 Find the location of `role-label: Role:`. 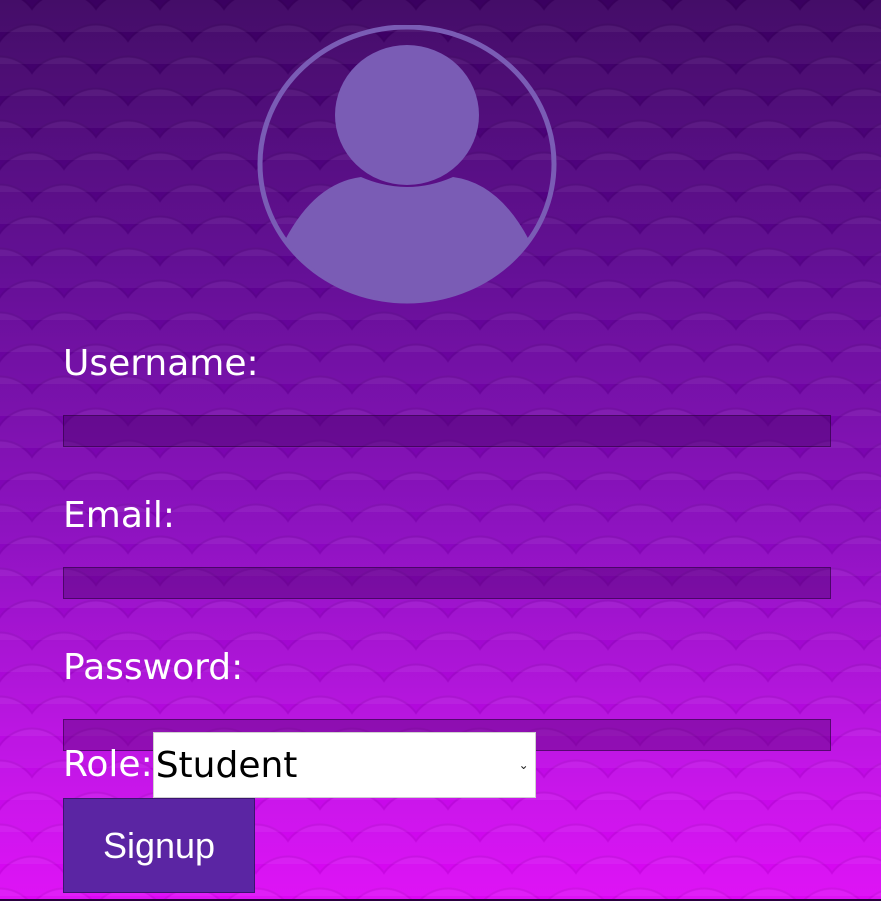

role-label: Role: is located at coordinates (108, 764).